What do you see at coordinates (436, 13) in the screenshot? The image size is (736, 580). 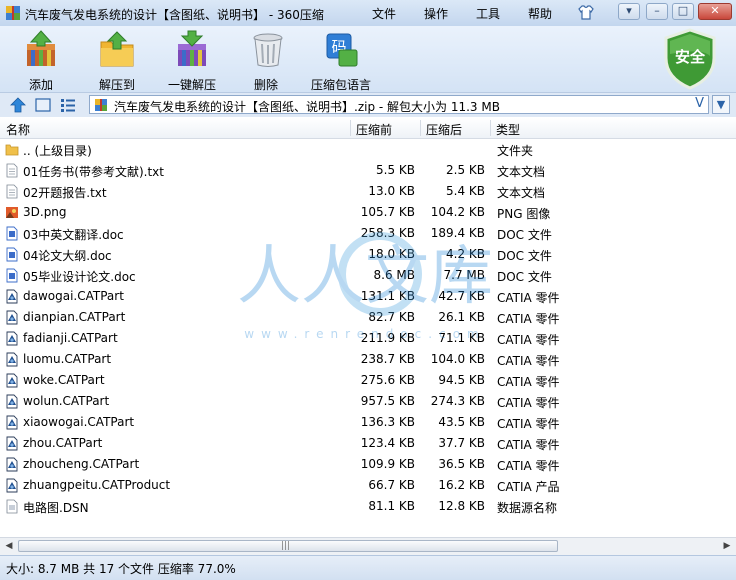 I see `menu-operation: 操作` at bounding box center [436, 13].